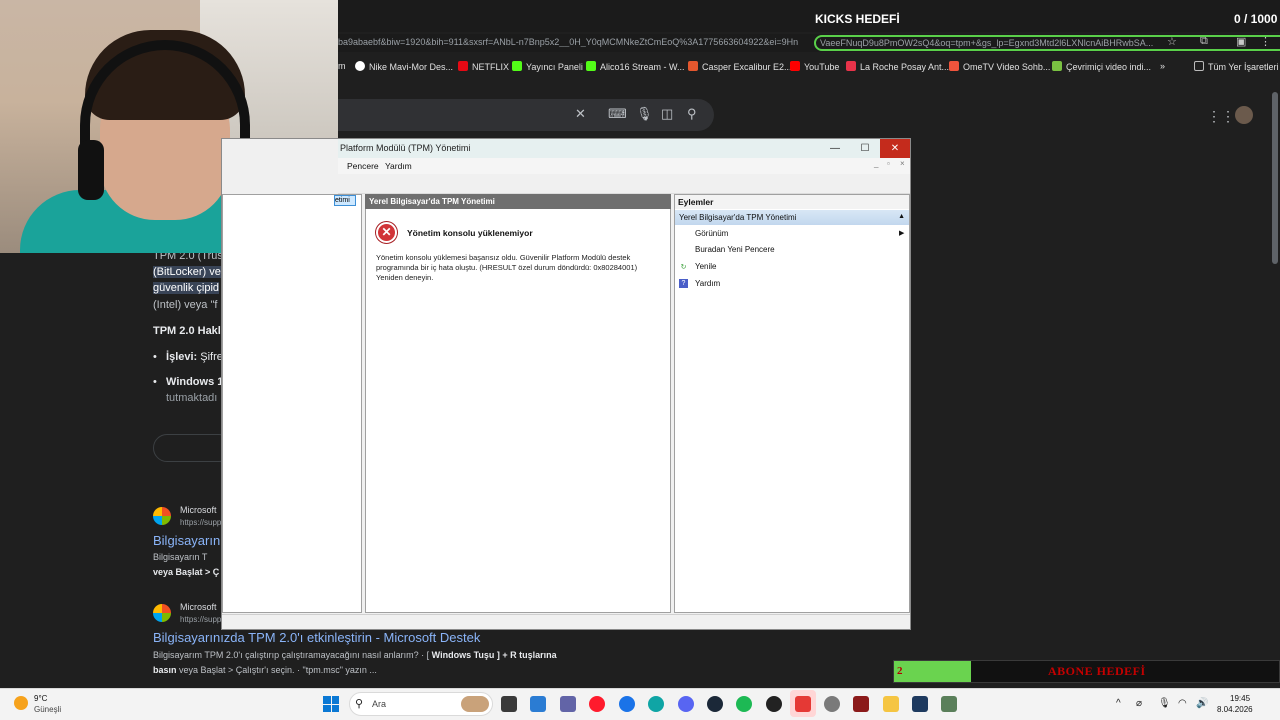  I want to click on weather-desc: Güneşli, so click(47, 709).